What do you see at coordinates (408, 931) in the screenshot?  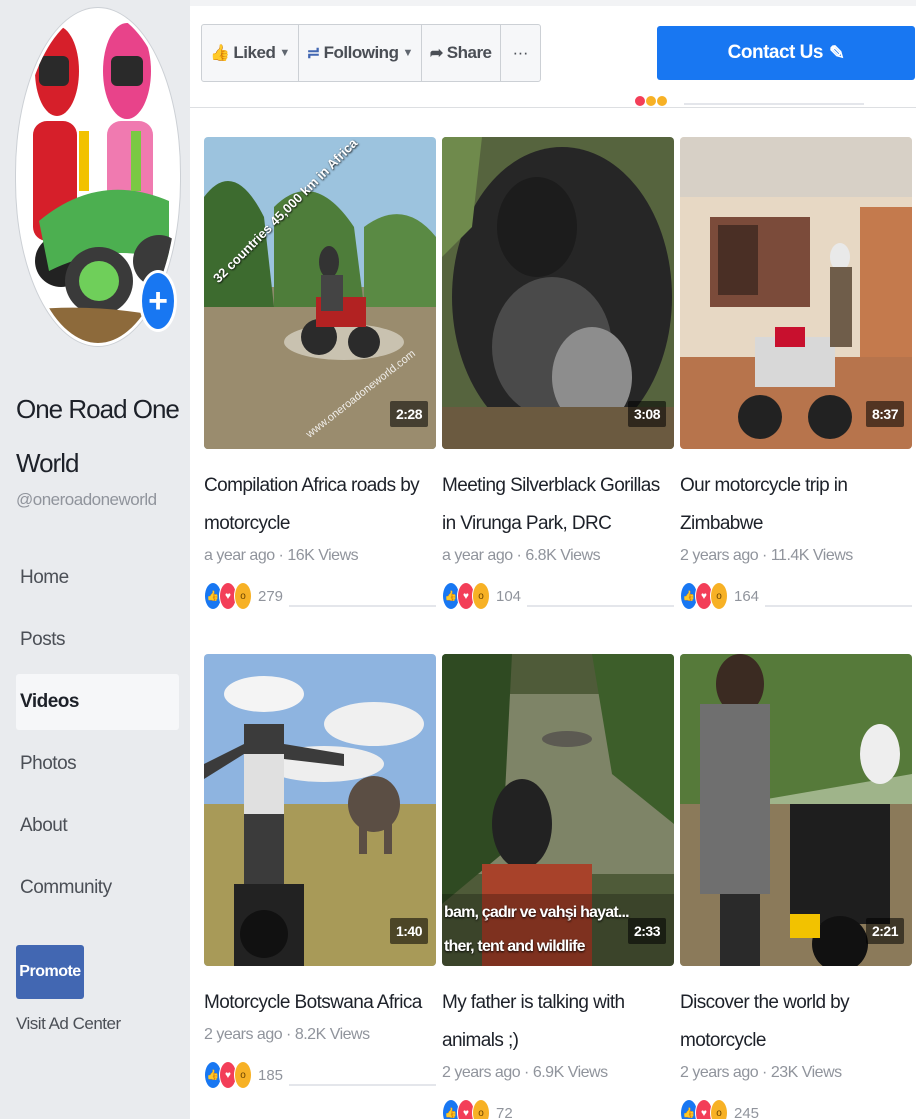 I see `video-duration: 1:40` at bounding box center [408, 931].